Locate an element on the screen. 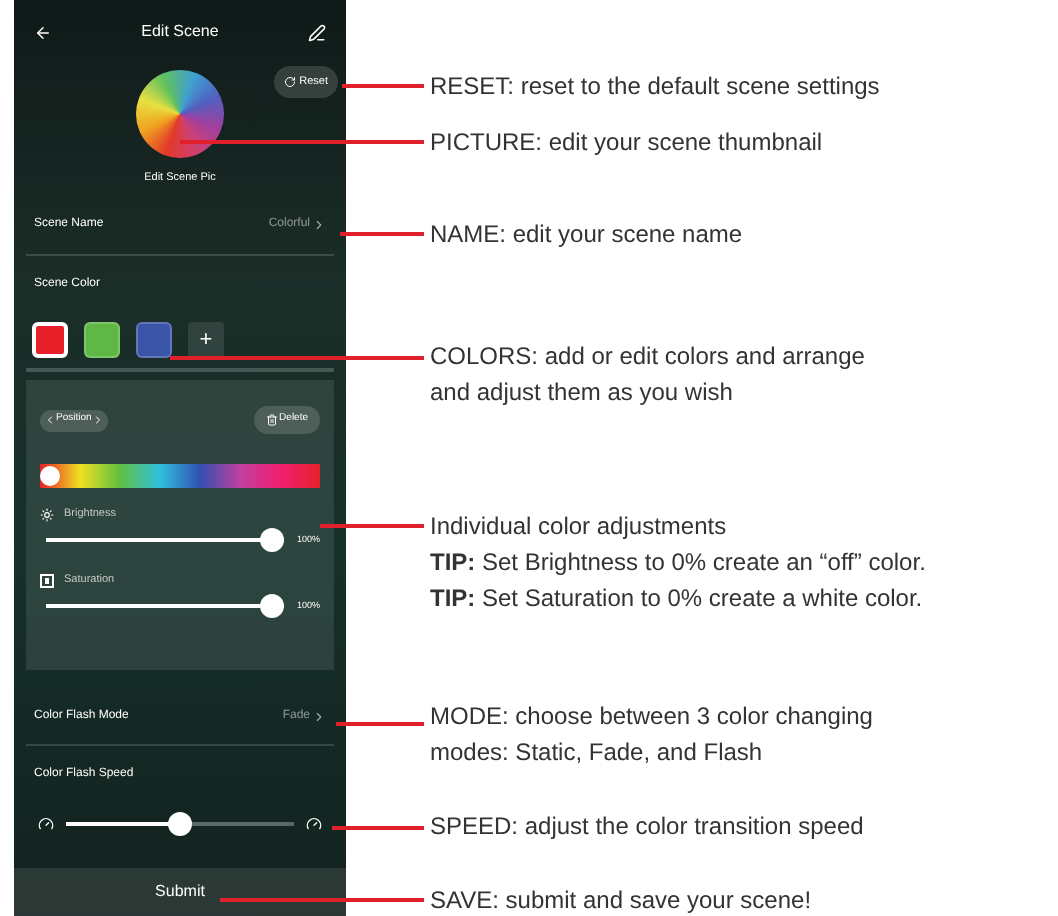 This screenshot has height=916, width=1058. hue-bar is located at coordinates (180, 476).